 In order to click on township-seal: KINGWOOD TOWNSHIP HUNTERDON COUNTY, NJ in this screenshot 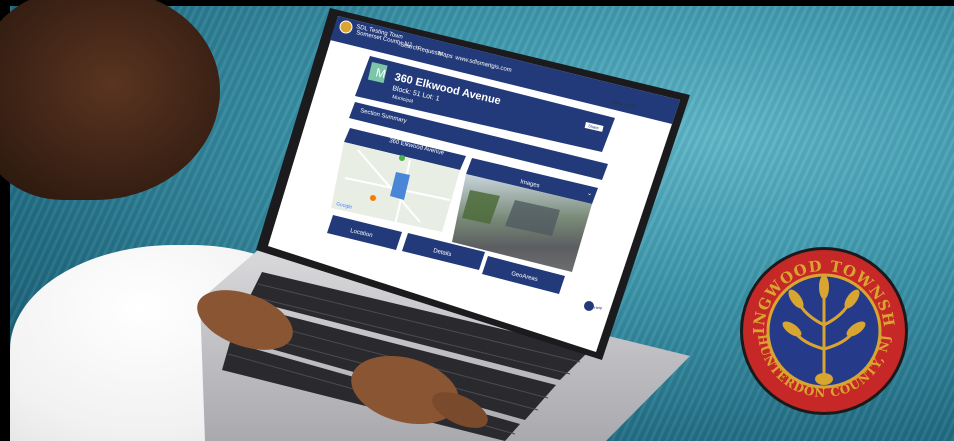, I will do `click(823, 330)`.